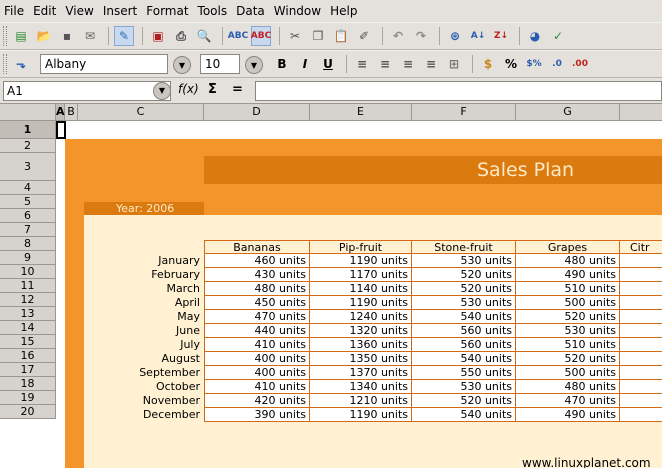 The image size is (662, 468). I want to click on save-icon: ▪, so click(67, 36).